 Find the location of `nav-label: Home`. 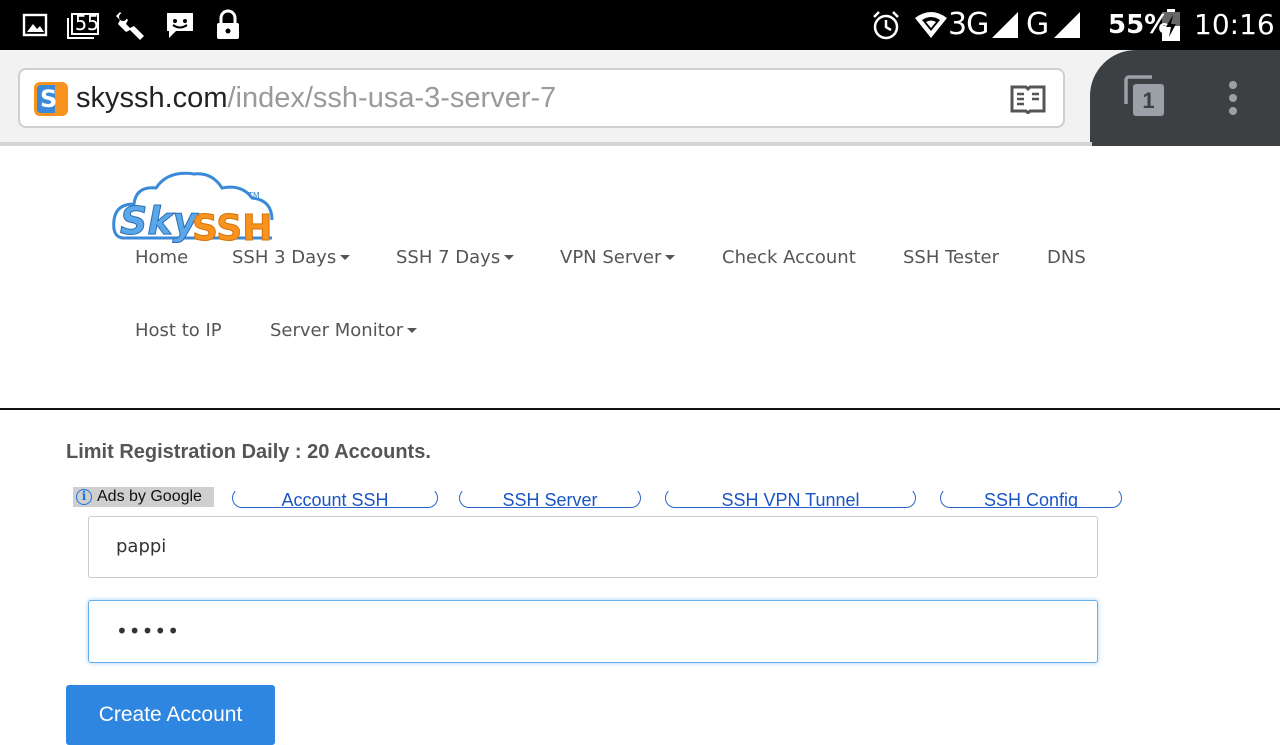

nav-label: Home is located at coordinates (162, 257).